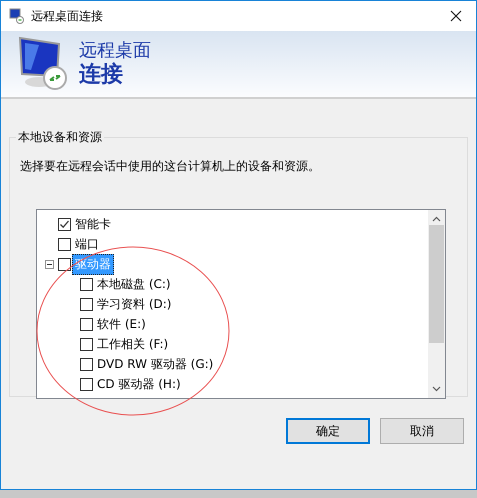 The image size is (477, 498). What do you see at coordinates (93, 224) in the screenshot?
I see `tree-item: 智能卡` at bounding box center [93, 224].